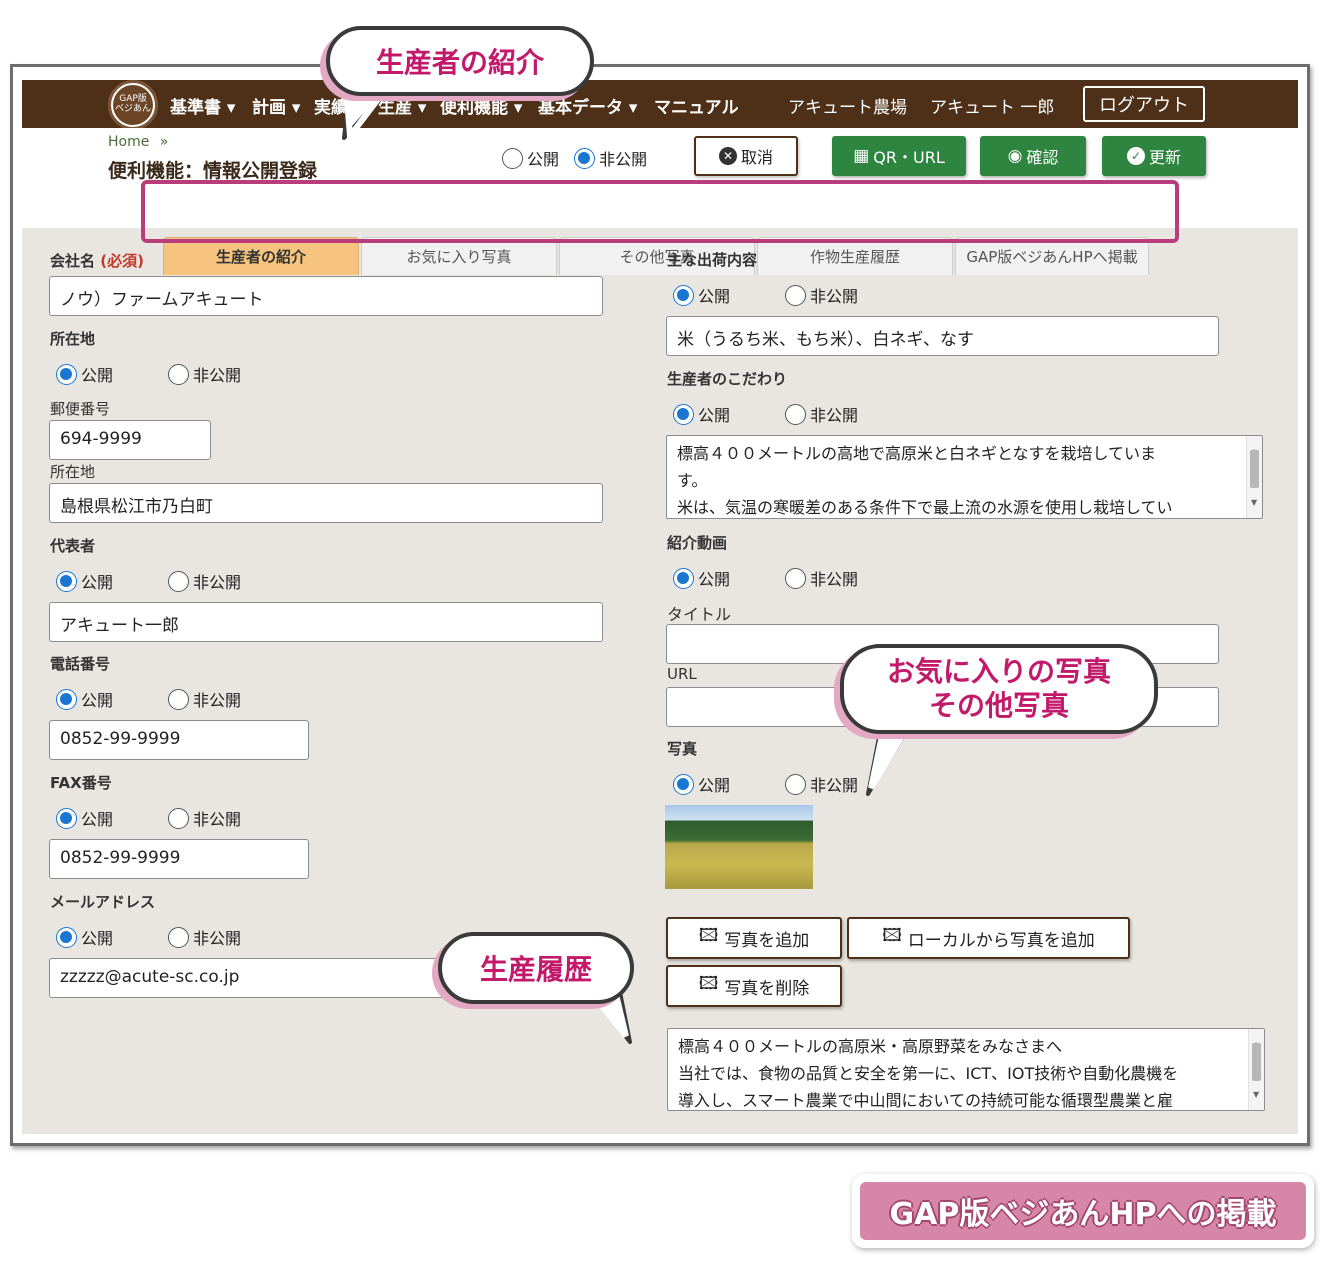 The width and height of the screenshot is (1333, 1266). Describe the element at coordinates (683, 414) in the screenshot. I see `policy-radio-public` at that location.